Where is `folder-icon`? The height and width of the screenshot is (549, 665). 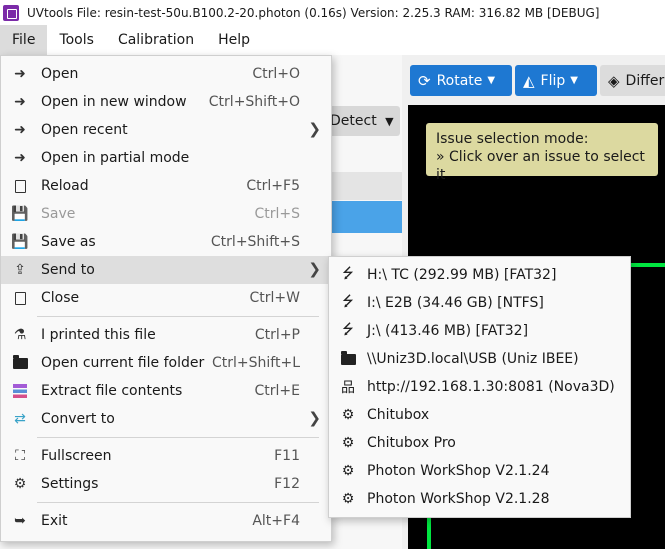
folder-icon is located at coordinates (348, 359).